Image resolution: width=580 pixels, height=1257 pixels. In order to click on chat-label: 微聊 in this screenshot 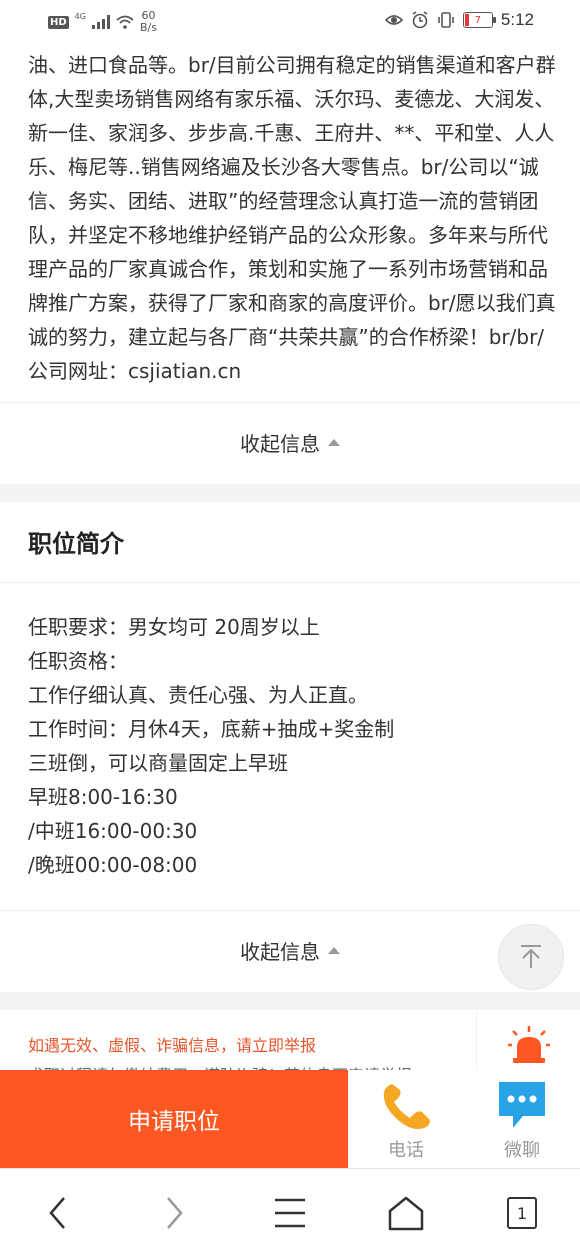, I will do `click(522, 1150)`.